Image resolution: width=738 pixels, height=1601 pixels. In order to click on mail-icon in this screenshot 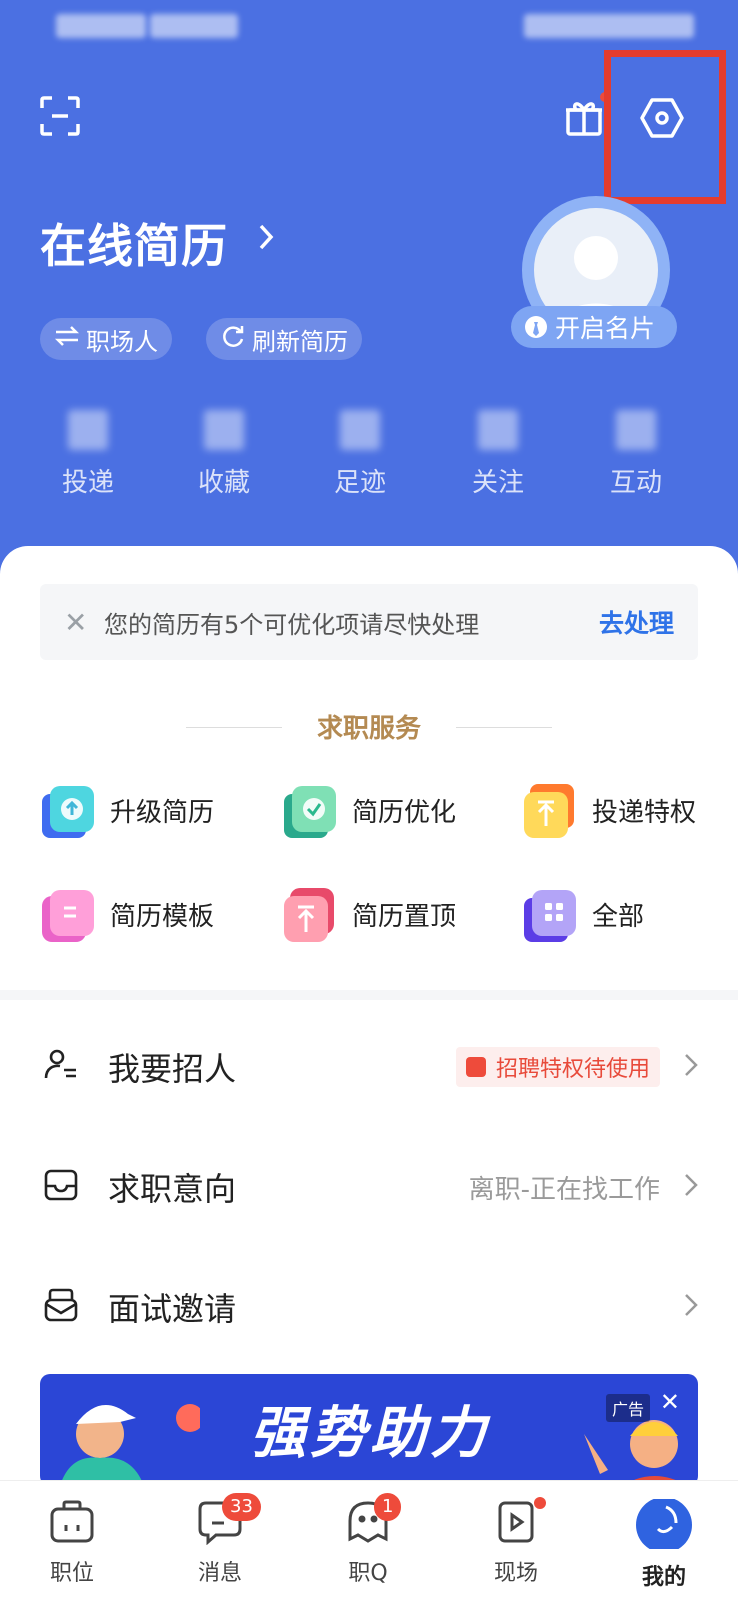, I will do `click(61, 1307)`.